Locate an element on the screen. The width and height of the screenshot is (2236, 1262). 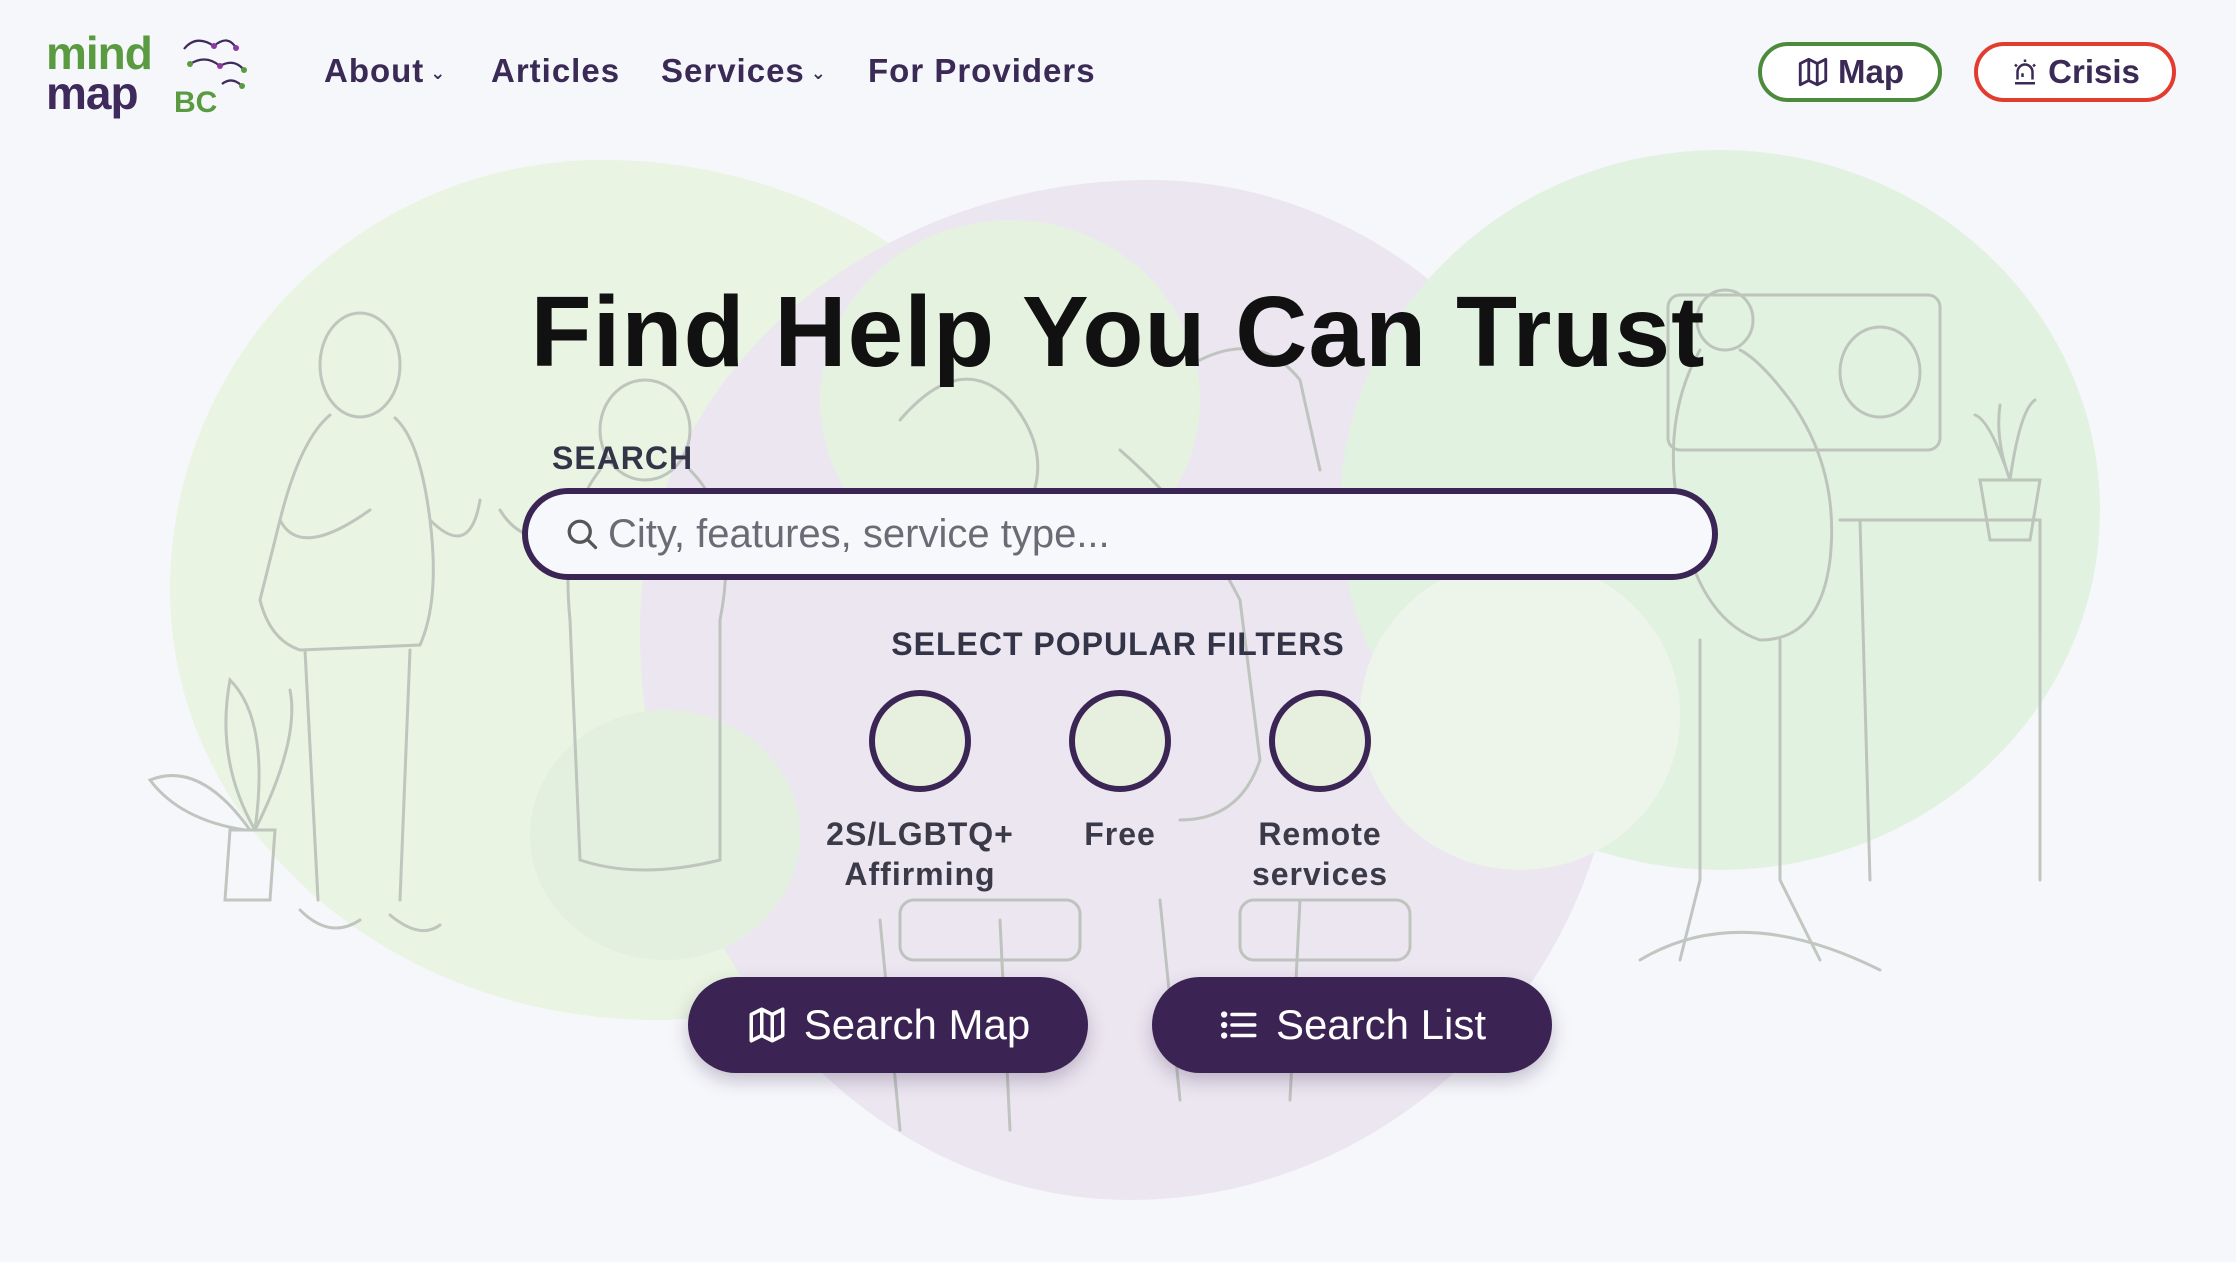
siren-icon is located at coordinates (2025, 72).